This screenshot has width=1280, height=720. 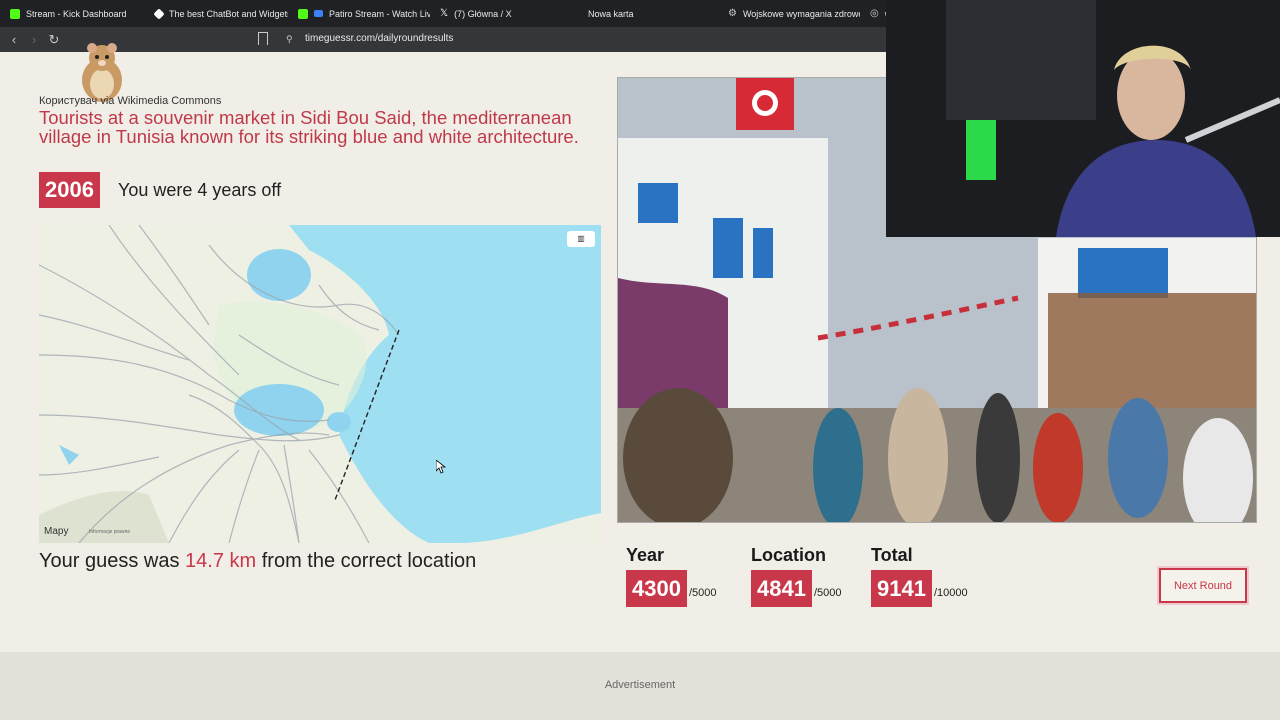 What do you see at coordinates (263, 38) in the screenshot?
I see `bookmark-icon` at bounding box center [263, 38].